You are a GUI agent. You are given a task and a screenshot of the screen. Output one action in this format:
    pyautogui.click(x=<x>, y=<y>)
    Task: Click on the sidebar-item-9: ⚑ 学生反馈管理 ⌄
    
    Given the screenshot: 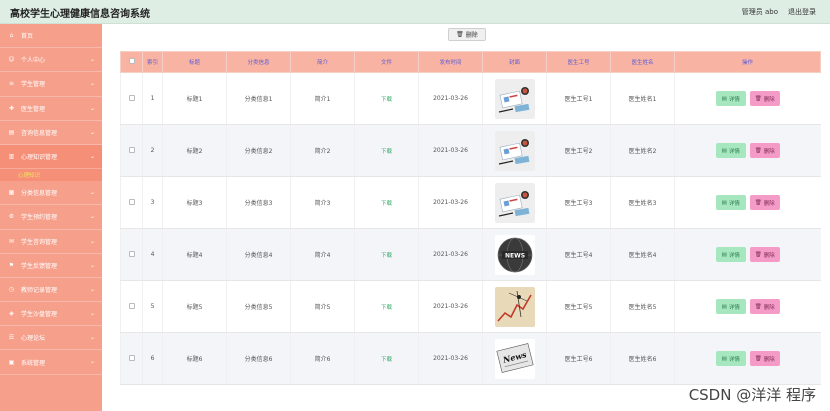 What is the action you would take?
    pyautogui.click(x=51, y=266)
    